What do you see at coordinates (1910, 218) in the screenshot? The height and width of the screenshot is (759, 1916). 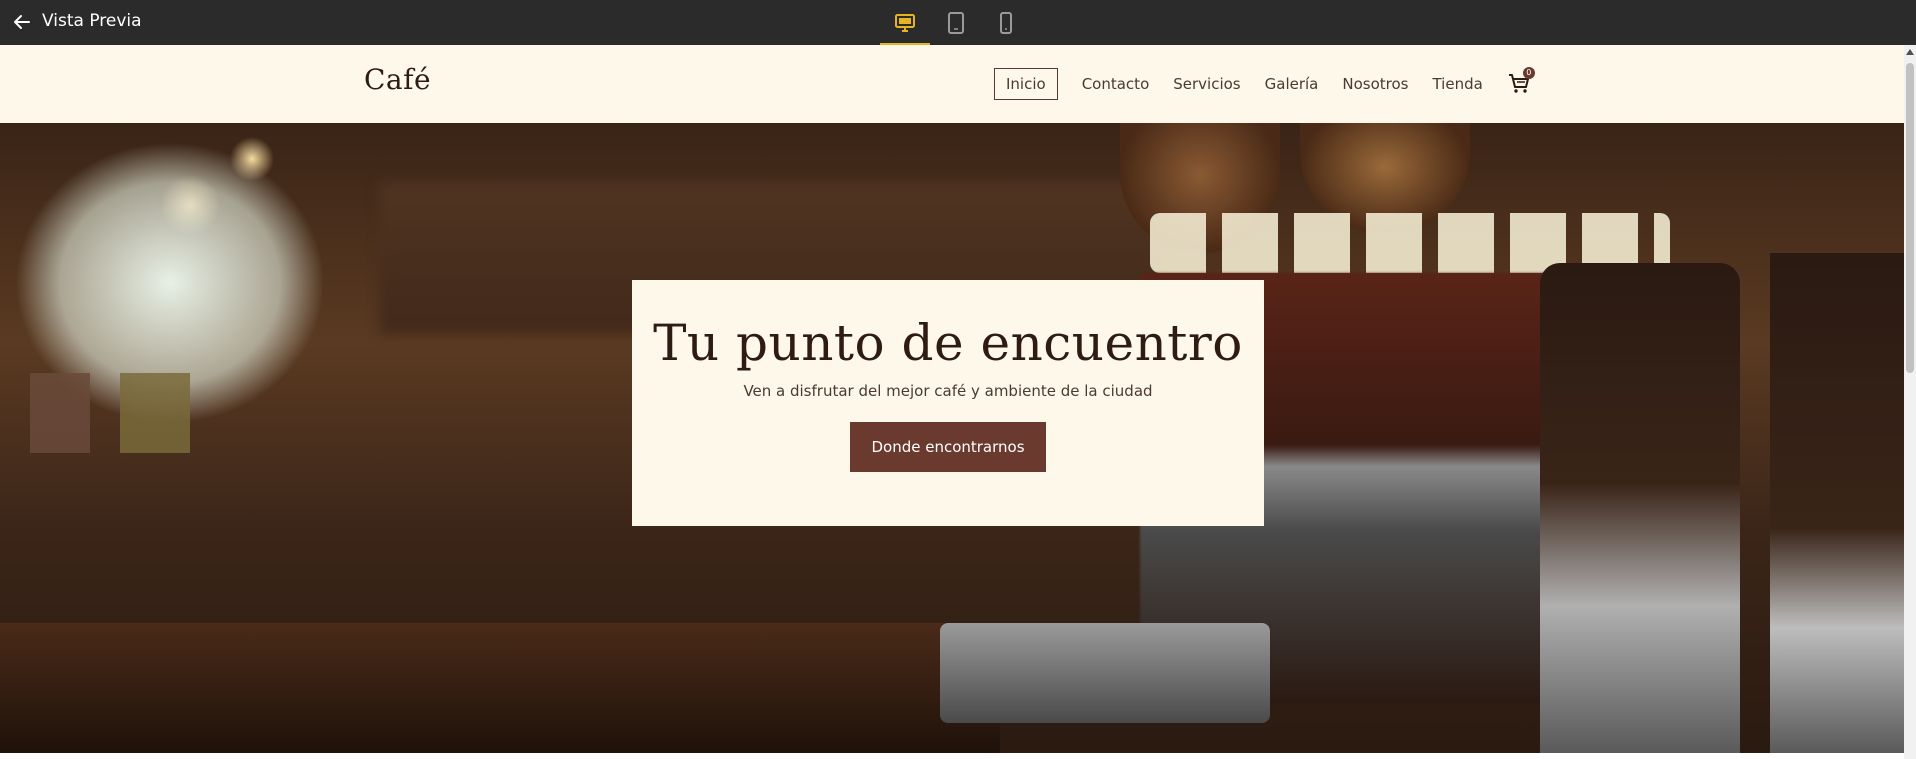 I see `scrollbar-thumb` at bounding box center [1910, 218].